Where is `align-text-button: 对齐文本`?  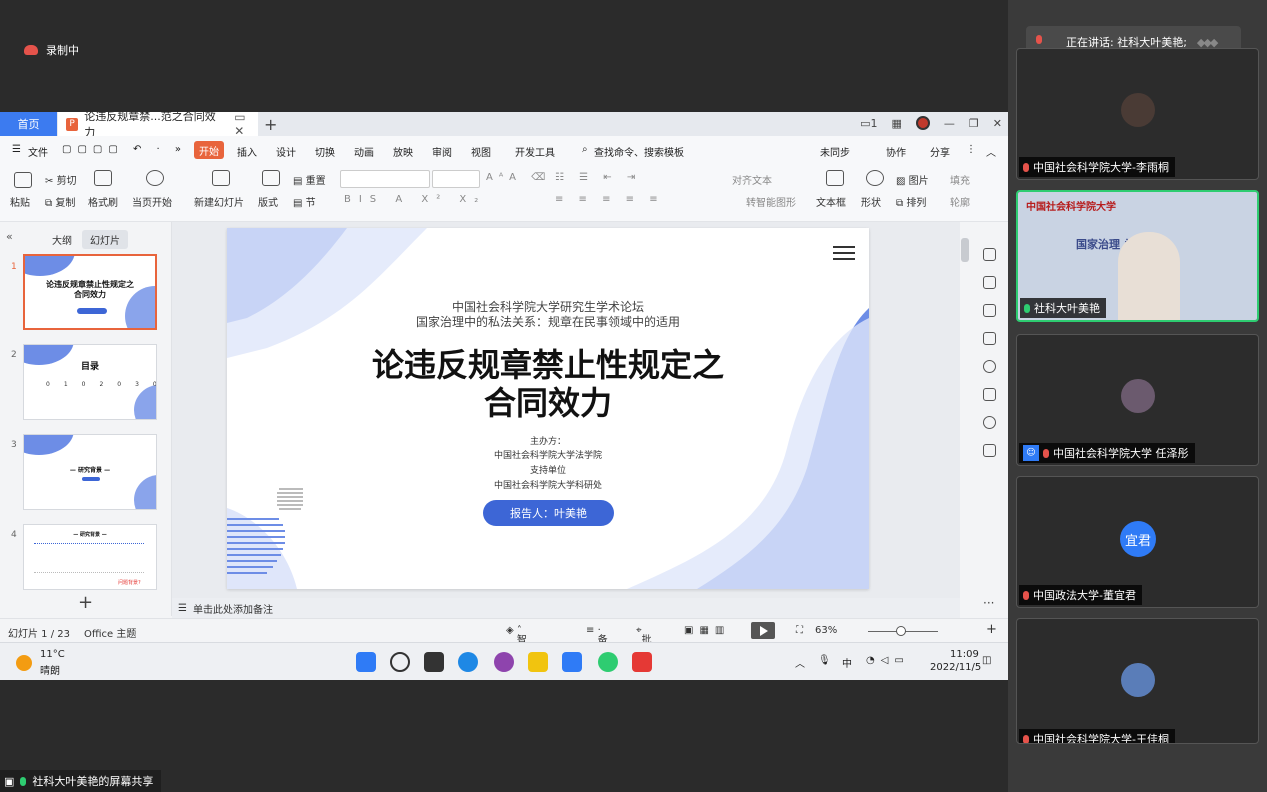 align-text-button: 对齐文本 is located at coordinates (752, 179).